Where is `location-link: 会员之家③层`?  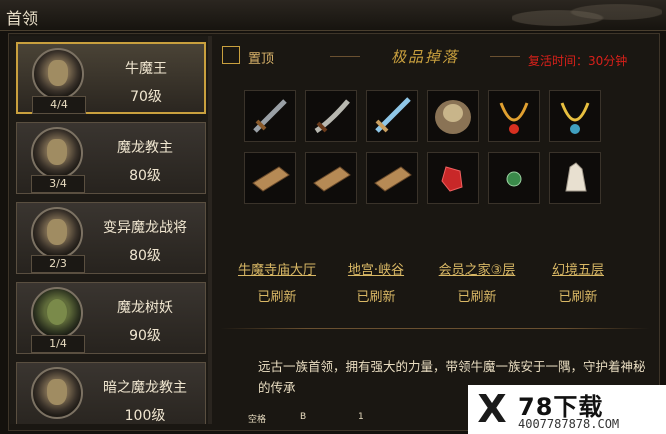
location-link: 会员之家③层 is located at coordinates (477, 268).